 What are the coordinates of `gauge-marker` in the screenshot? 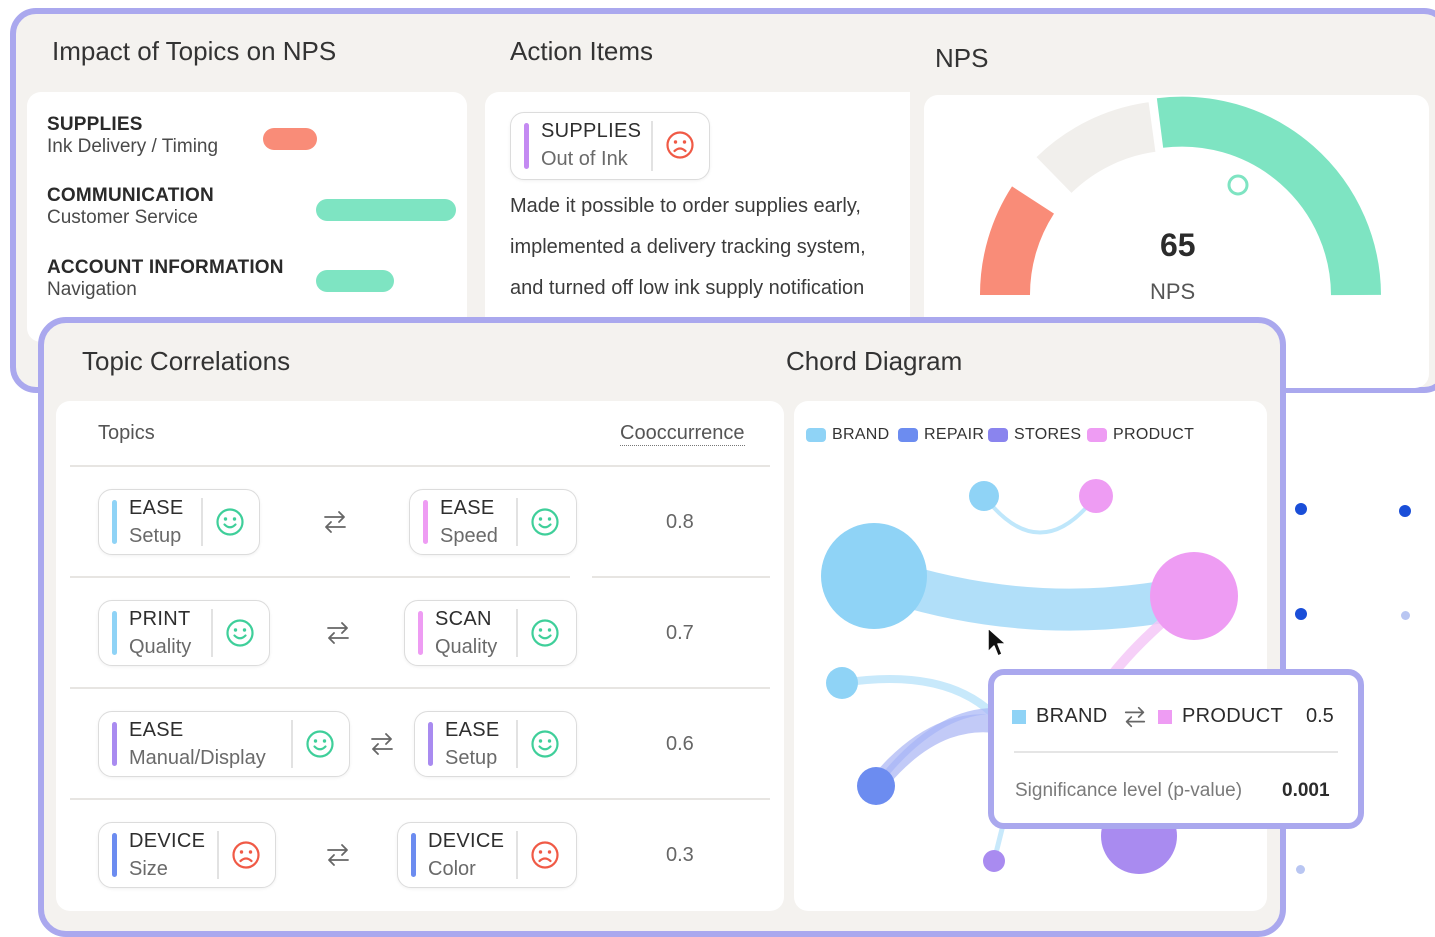 It's located at (1238, 185).